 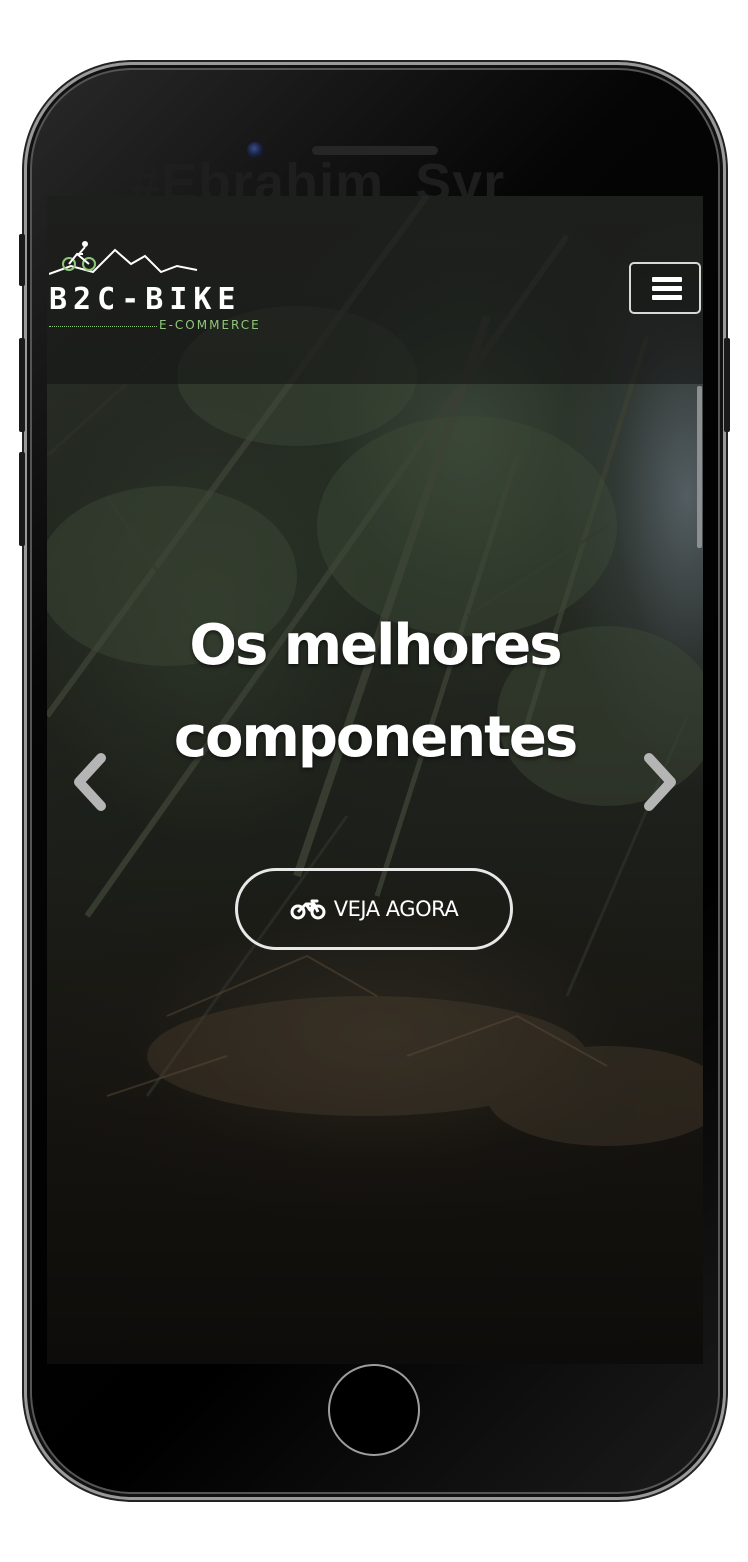 I want to click on logo-divider, so click(x=103, y=326).